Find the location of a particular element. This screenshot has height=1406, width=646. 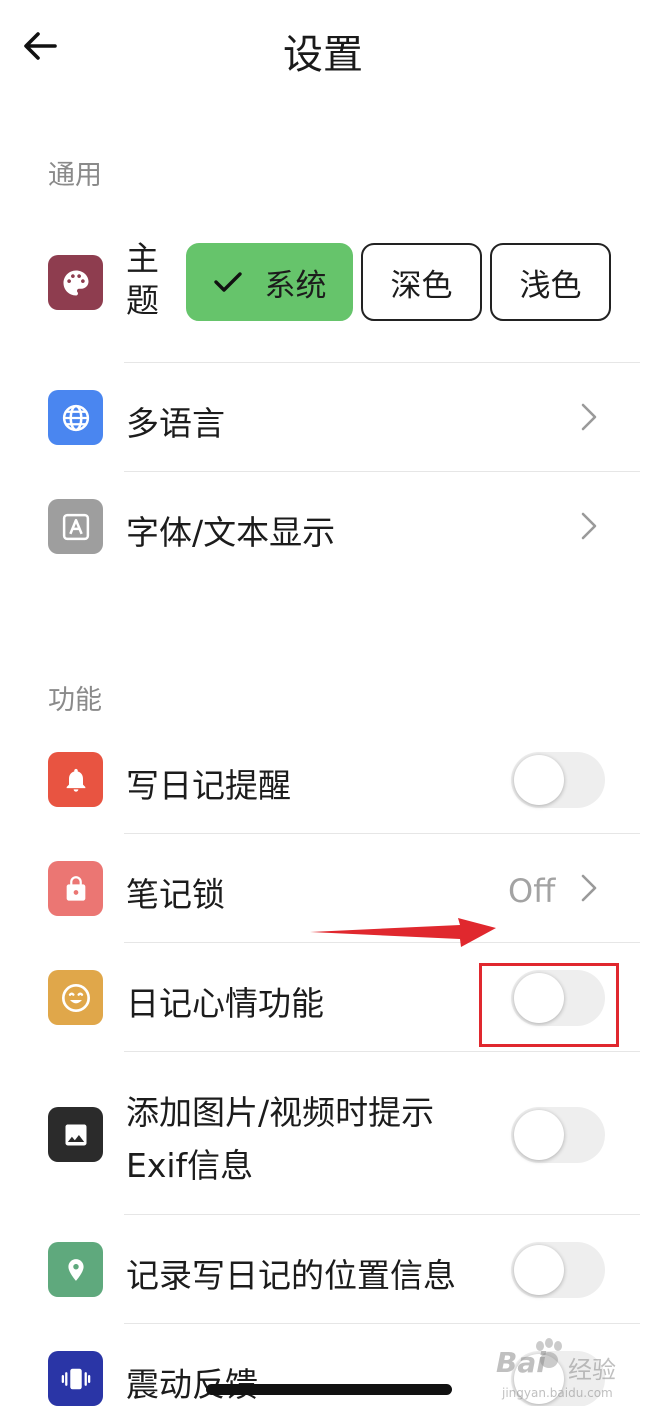

check-icon is located at coordinates (227, 282).